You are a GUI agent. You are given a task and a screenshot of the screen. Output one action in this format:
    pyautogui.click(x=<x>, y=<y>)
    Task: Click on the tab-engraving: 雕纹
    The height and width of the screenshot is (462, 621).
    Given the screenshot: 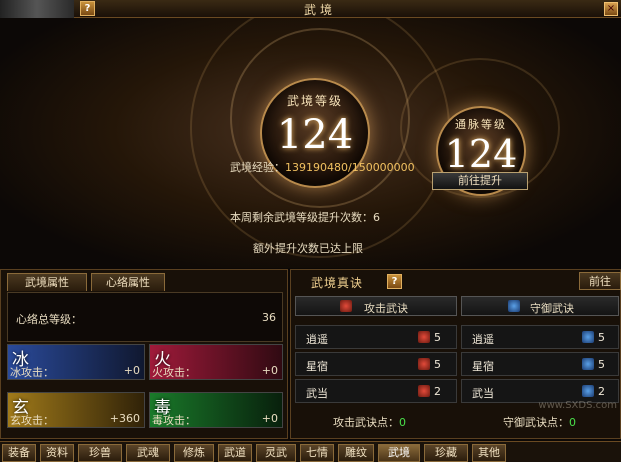 What is the action you would take?
    pyautogui.click(x=356, y=453)
    